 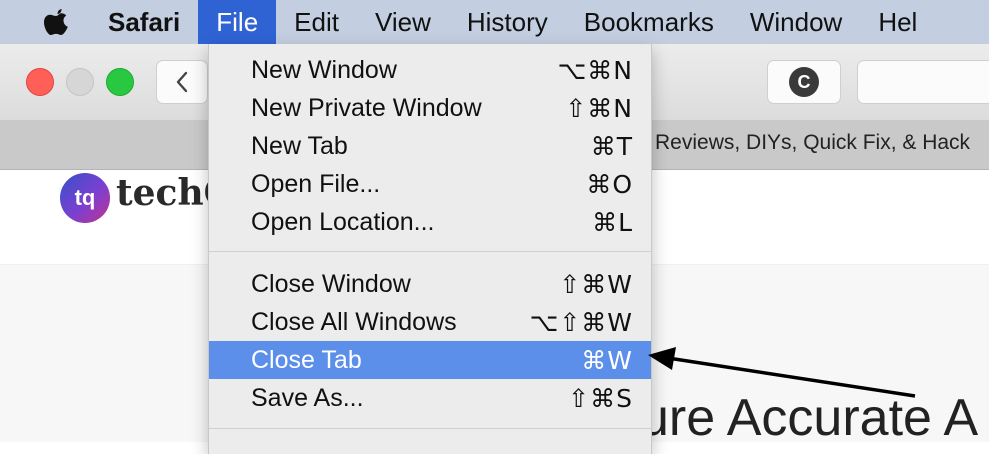 I want to click on menu-item-label: Close All Windows, so click(x=354, y=321).